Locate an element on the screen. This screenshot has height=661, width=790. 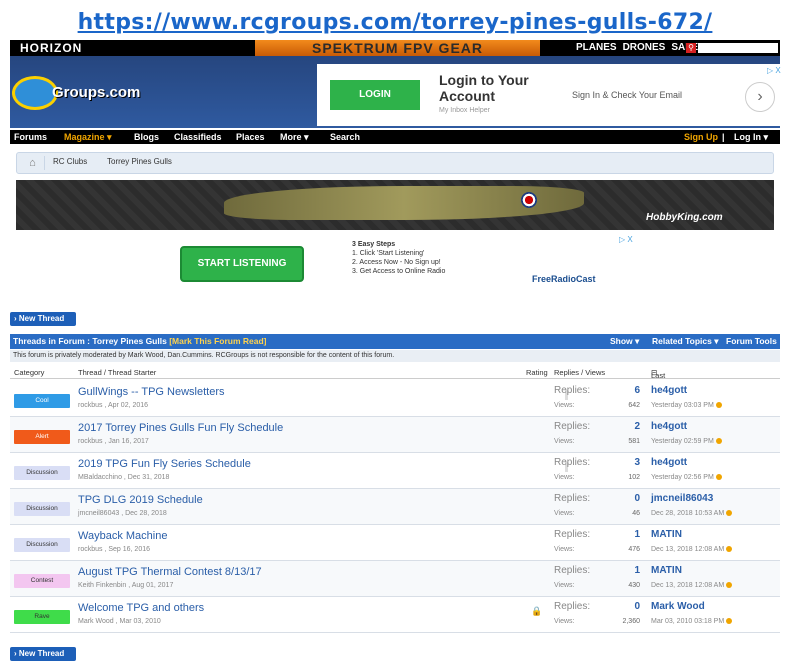
new-thread-button: › New Thread is located at coordinates (43, 319).